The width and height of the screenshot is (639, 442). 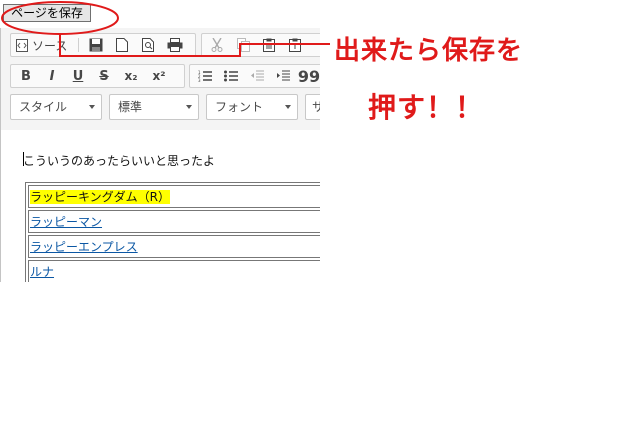 What do you see at coordinates (66, 222) in the screenshot?
I see `item-link: ラッピーマン` at bounding box center [66, 222].